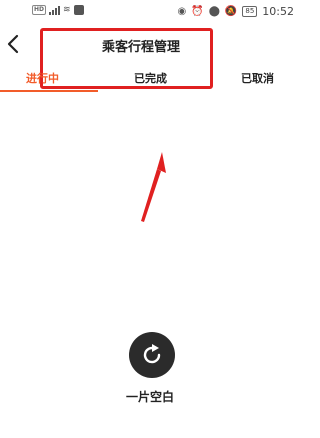 This screenshot has width=320, height=438. Describe the element at coordinates (182, 11) in the screenshot. I see `eye-icon: ◉` at that location.